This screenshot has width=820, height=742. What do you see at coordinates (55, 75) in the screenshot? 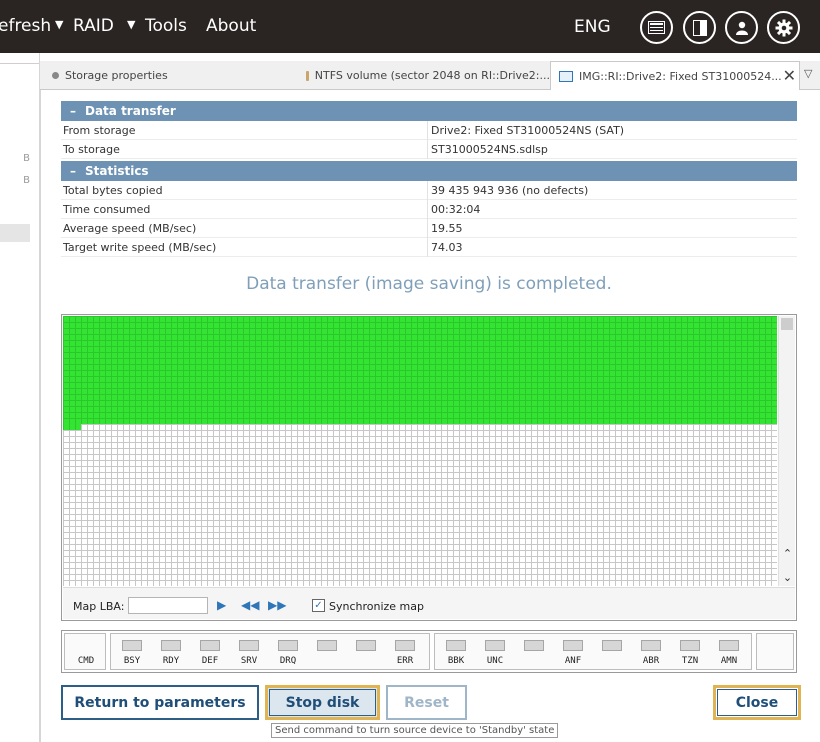
I see `dot-icon` at bounding box center [55, 75].